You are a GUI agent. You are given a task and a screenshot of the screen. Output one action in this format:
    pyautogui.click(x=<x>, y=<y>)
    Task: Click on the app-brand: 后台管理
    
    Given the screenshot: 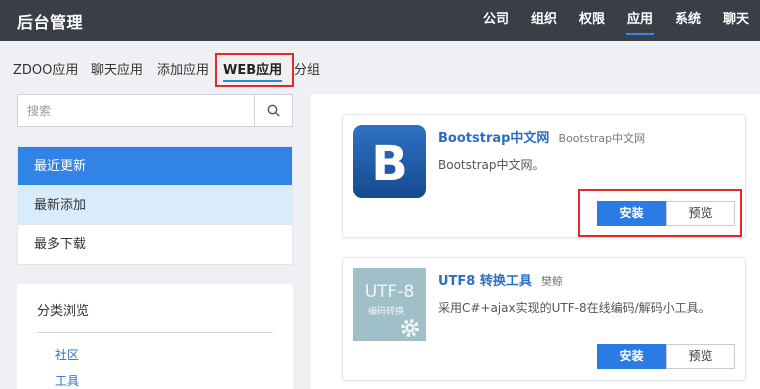 What is the action you would take?
    pyautogui.click(x=50, y=21)
    